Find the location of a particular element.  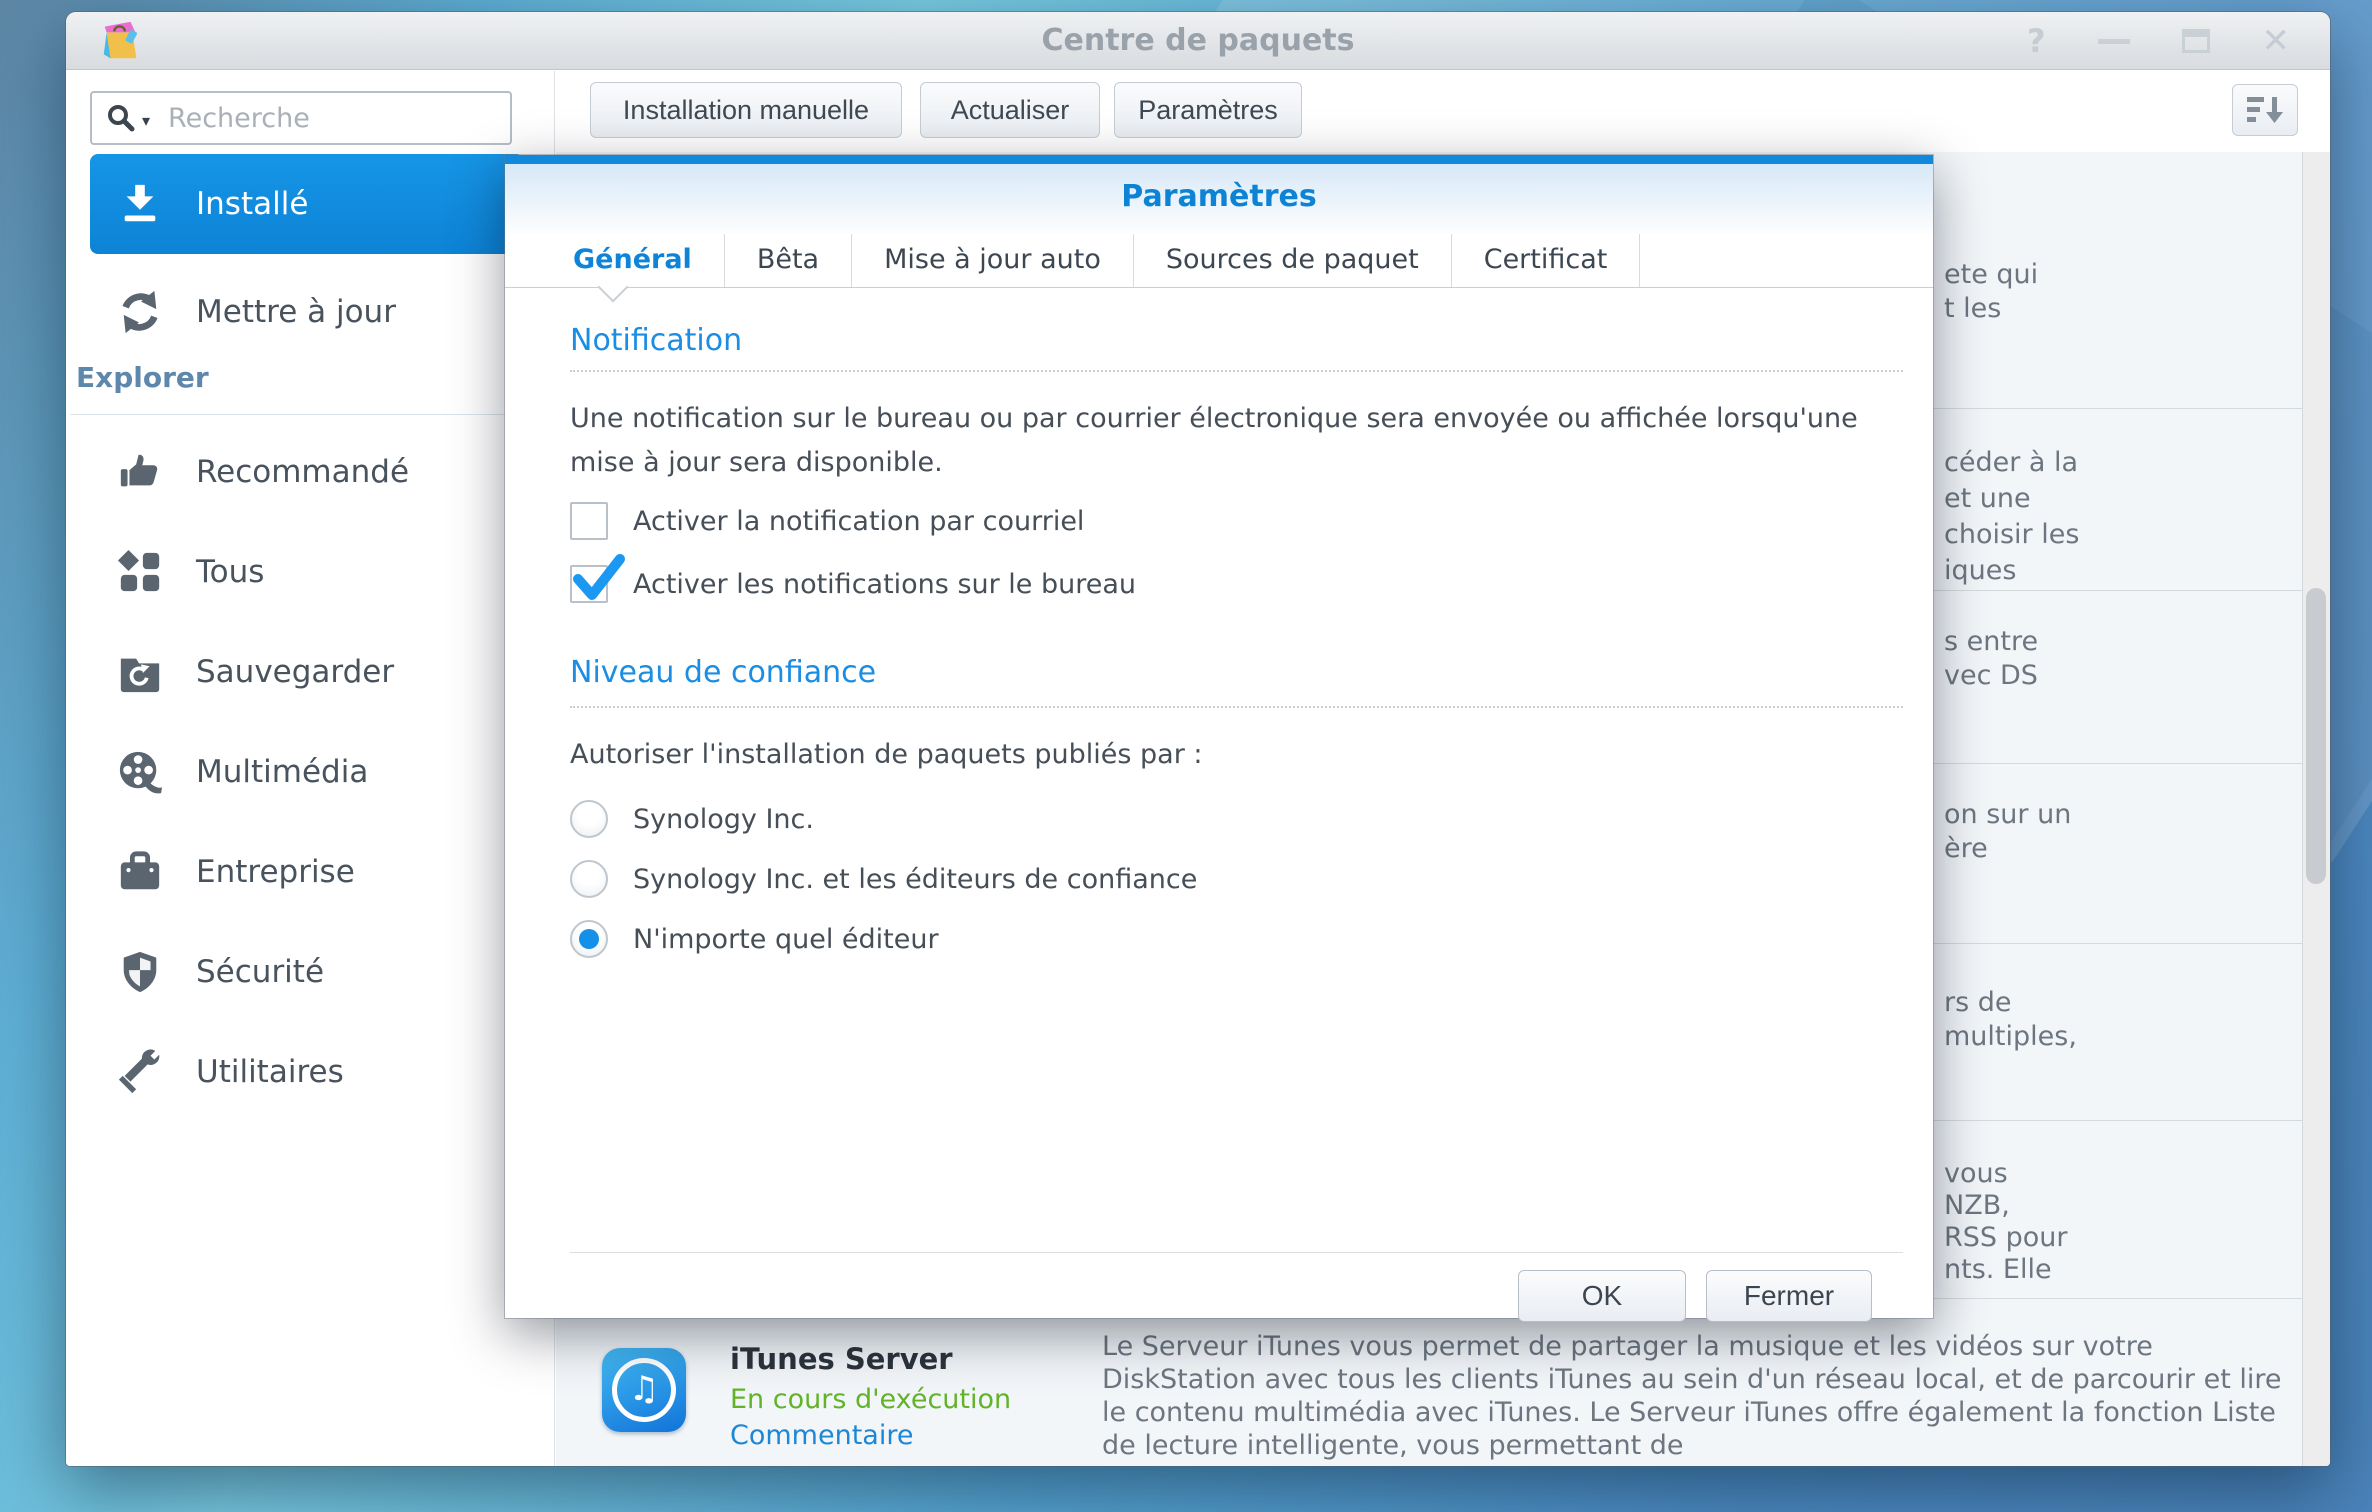

sidebar-item-label: Recommandé is located at coordinates (303, 472).